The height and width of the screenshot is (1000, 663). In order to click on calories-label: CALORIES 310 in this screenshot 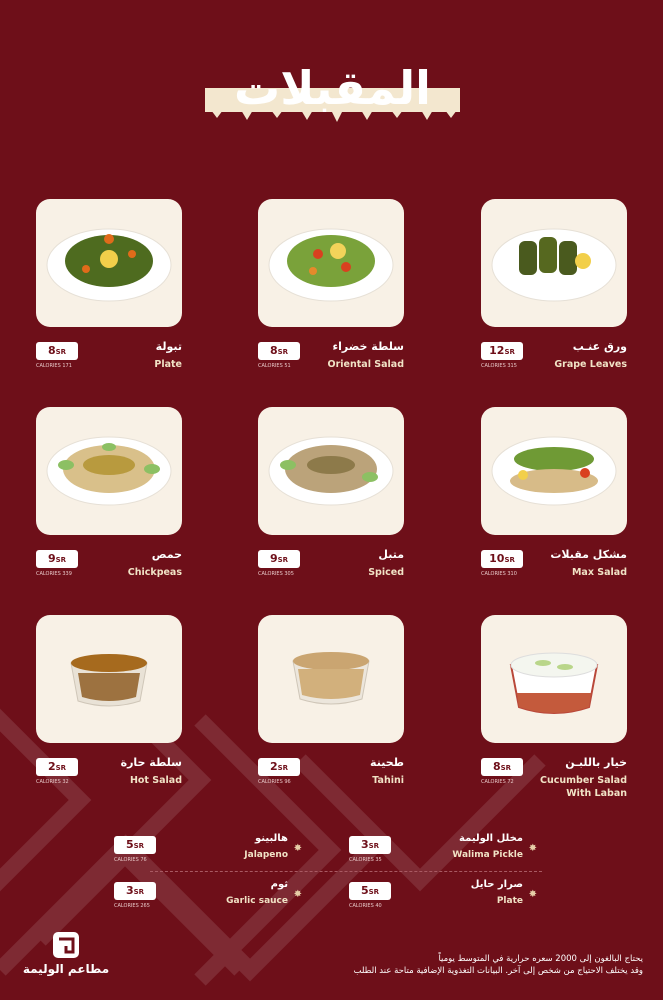, I will do `click(499, 574)`.